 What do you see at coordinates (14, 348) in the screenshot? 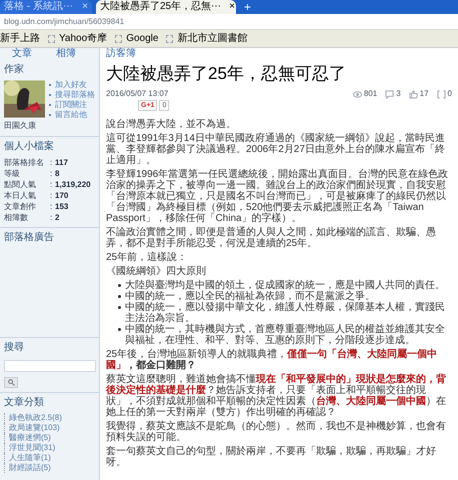
I see `section-heading: 搜尋` at bounding box center [14, 348].